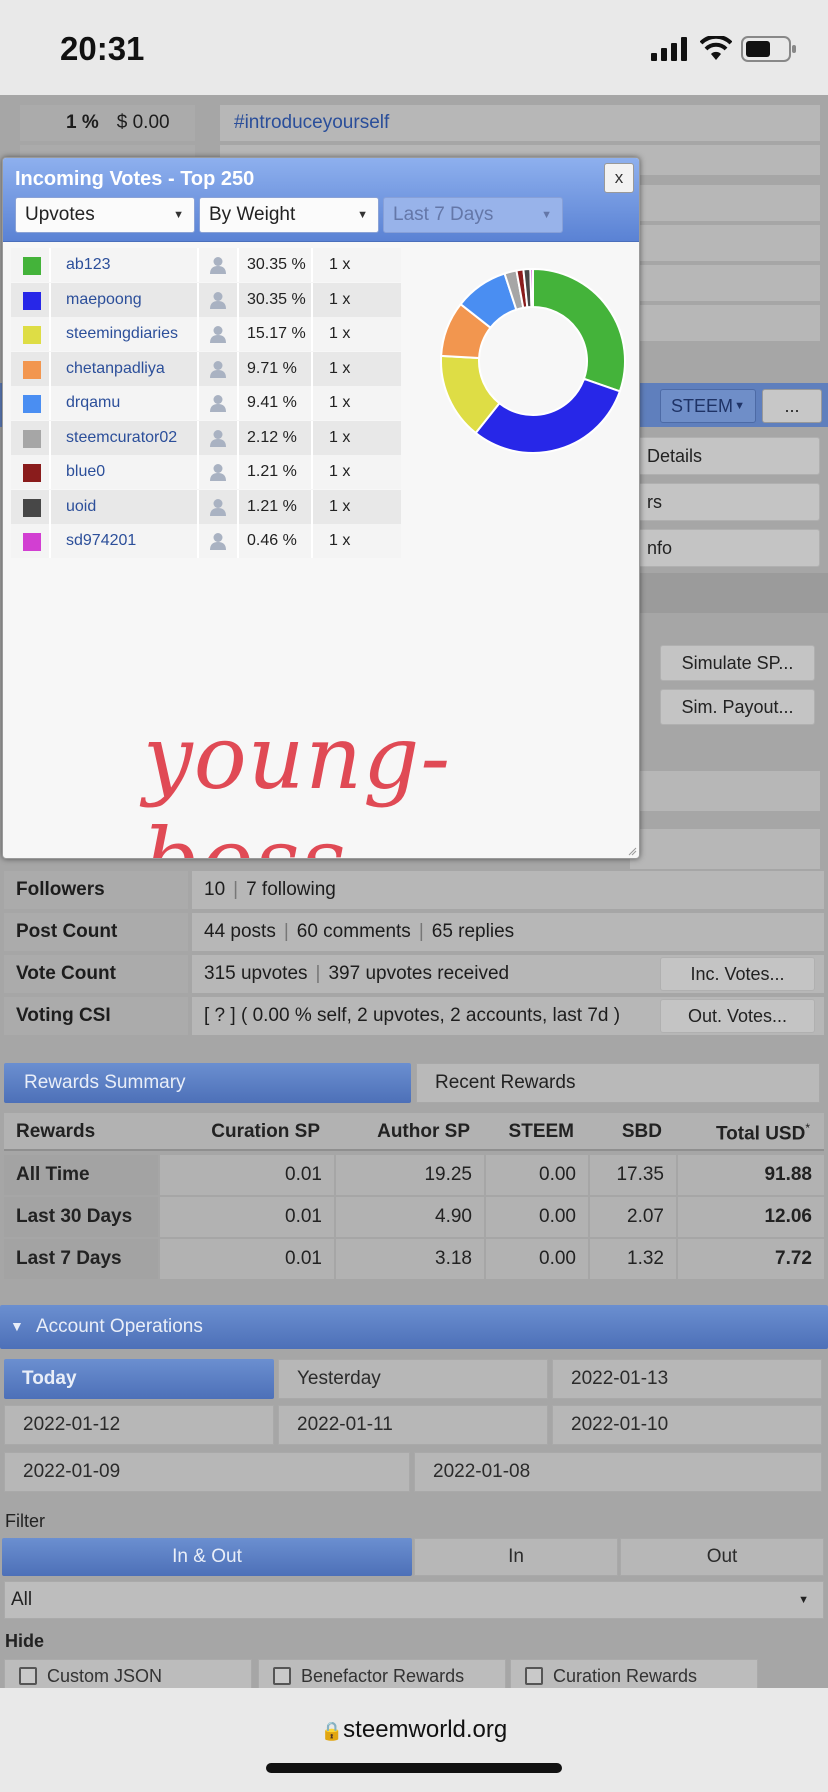 The image size is (828, 1792). I want to click on tab-rewards-summary: Rewards Summary, so click(207, 1083).